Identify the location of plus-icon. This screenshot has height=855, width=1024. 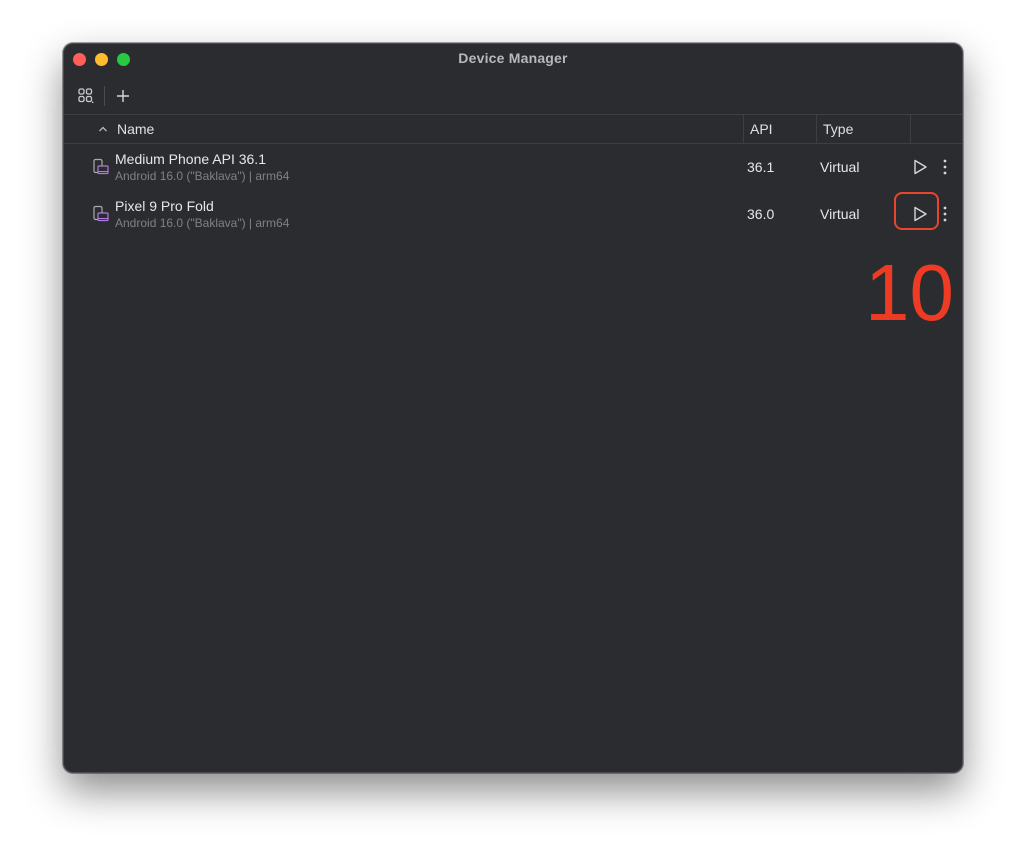
(123, 96).